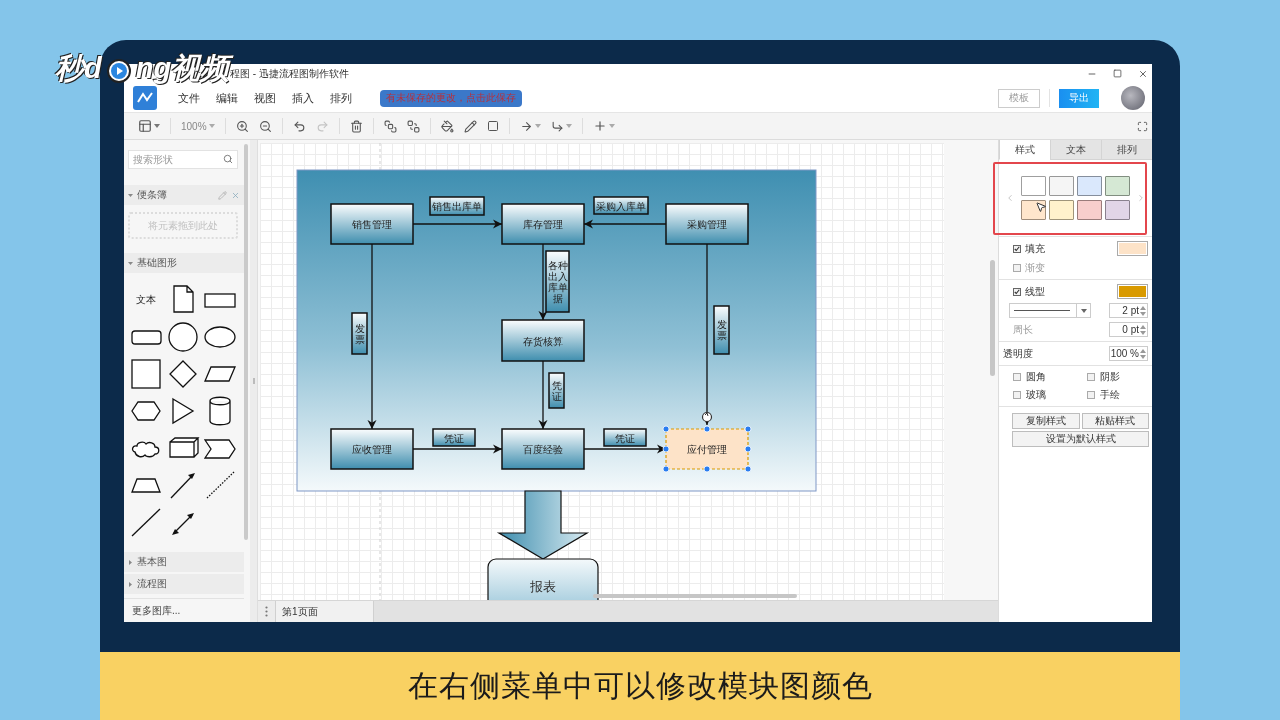  Describe the element at coordinates (707, 449) in the screenshot. I see `flow-node: 应付管理` at that location.